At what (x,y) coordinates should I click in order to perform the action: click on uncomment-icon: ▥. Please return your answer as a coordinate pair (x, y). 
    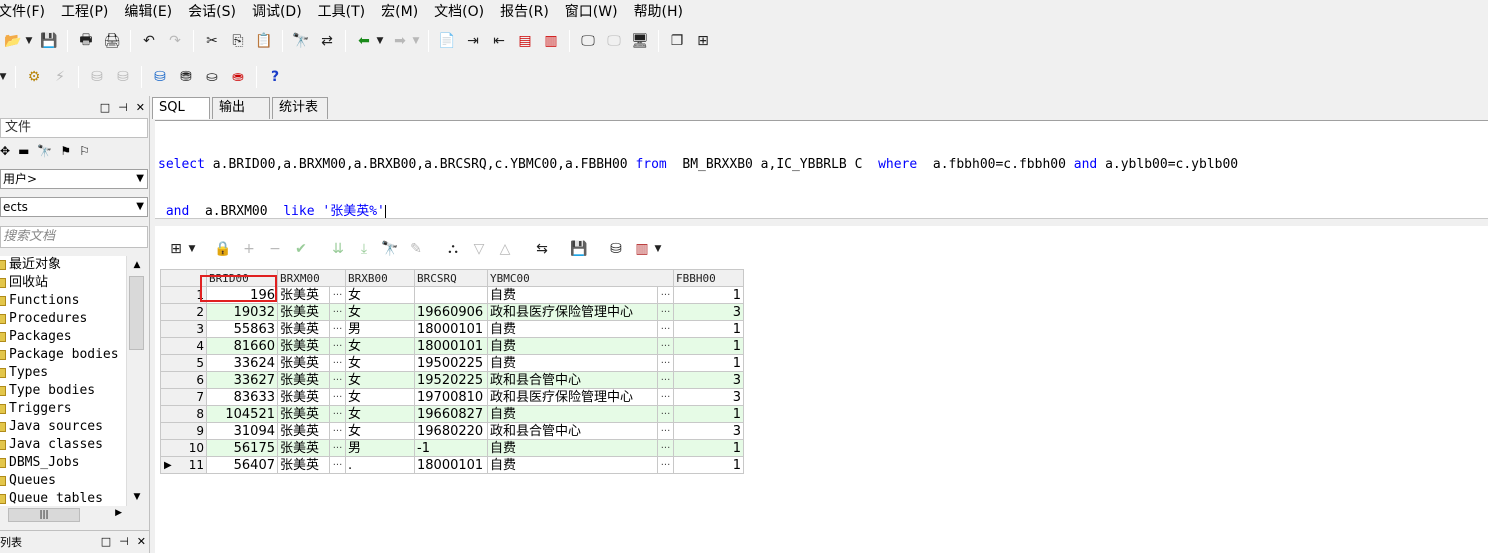
    Looking at the image, I should click on (551, 41).